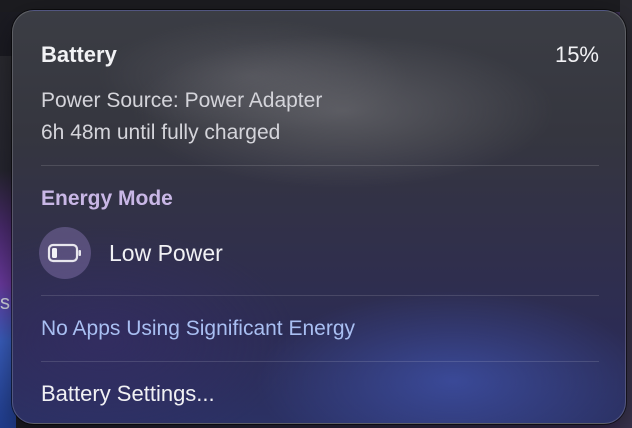 The width and height of the screenshot is (632, 428). Describe the element at coordinates (198, 328) in the screenshot. I see `significant-energy-status: No Apps Using Significant Energy` at that location.